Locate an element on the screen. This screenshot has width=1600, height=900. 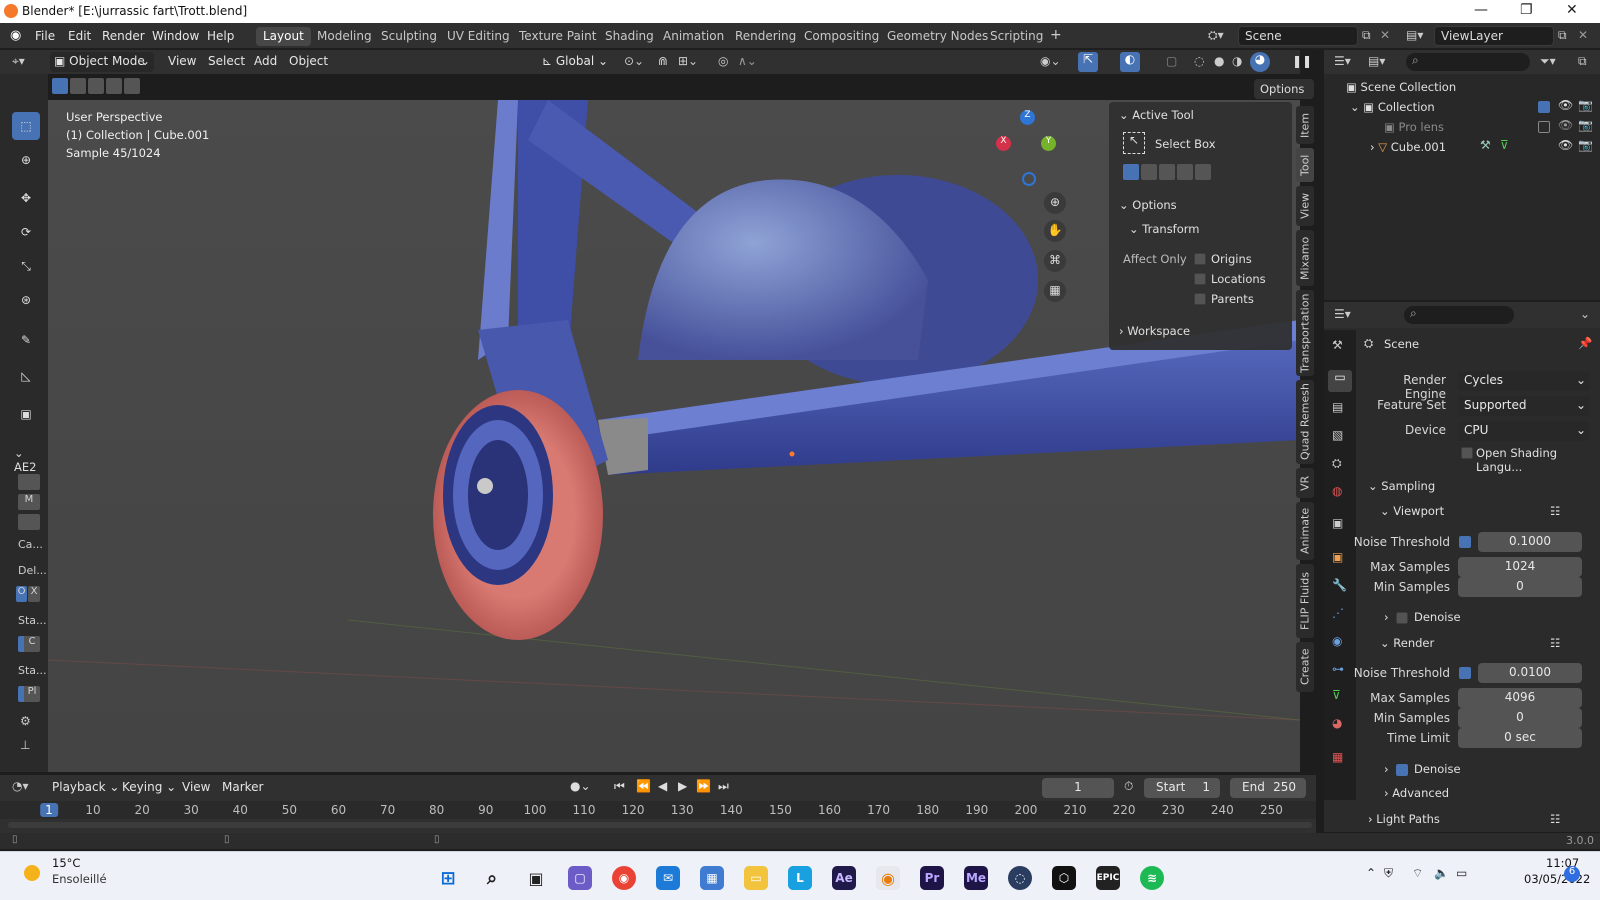
tray-chevron-icon: ⌃ is located at coordinates (1371, 873).